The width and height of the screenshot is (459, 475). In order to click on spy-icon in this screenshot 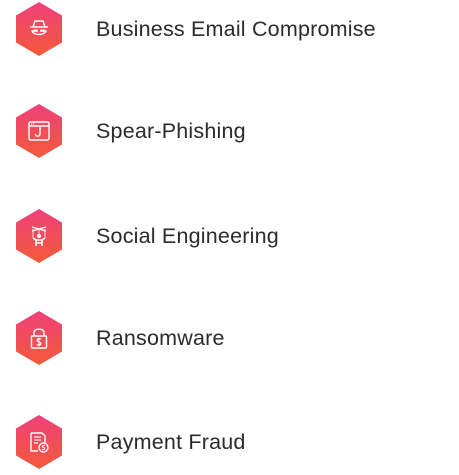, I will do `click(39, 28)`.